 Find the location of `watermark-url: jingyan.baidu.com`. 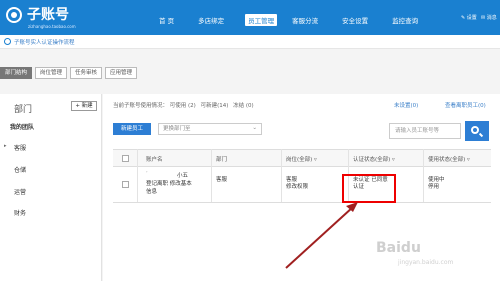

watermark-url: jingyan.baidu.com is located at coordinates (426, 262).